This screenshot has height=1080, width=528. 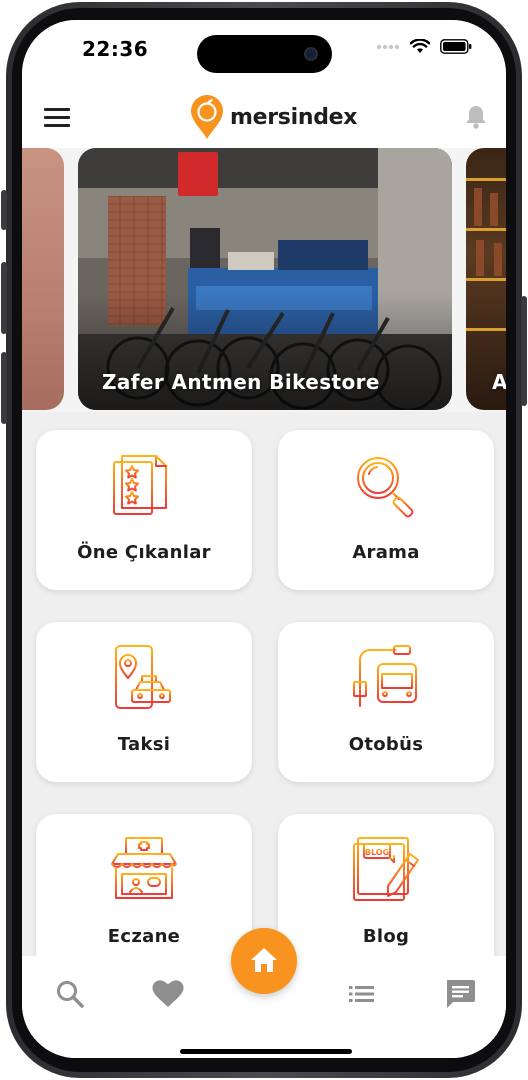 I want to click on bell-icon, so click(x=476, y=117).